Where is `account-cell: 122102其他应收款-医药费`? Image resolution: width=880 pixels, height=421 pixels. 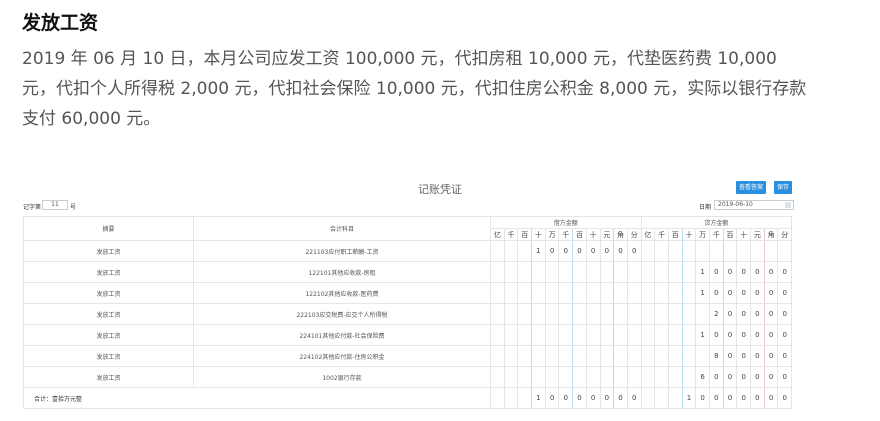 account-cell: 122102其他应收款-医药费 is located at coordinates (342, 293).